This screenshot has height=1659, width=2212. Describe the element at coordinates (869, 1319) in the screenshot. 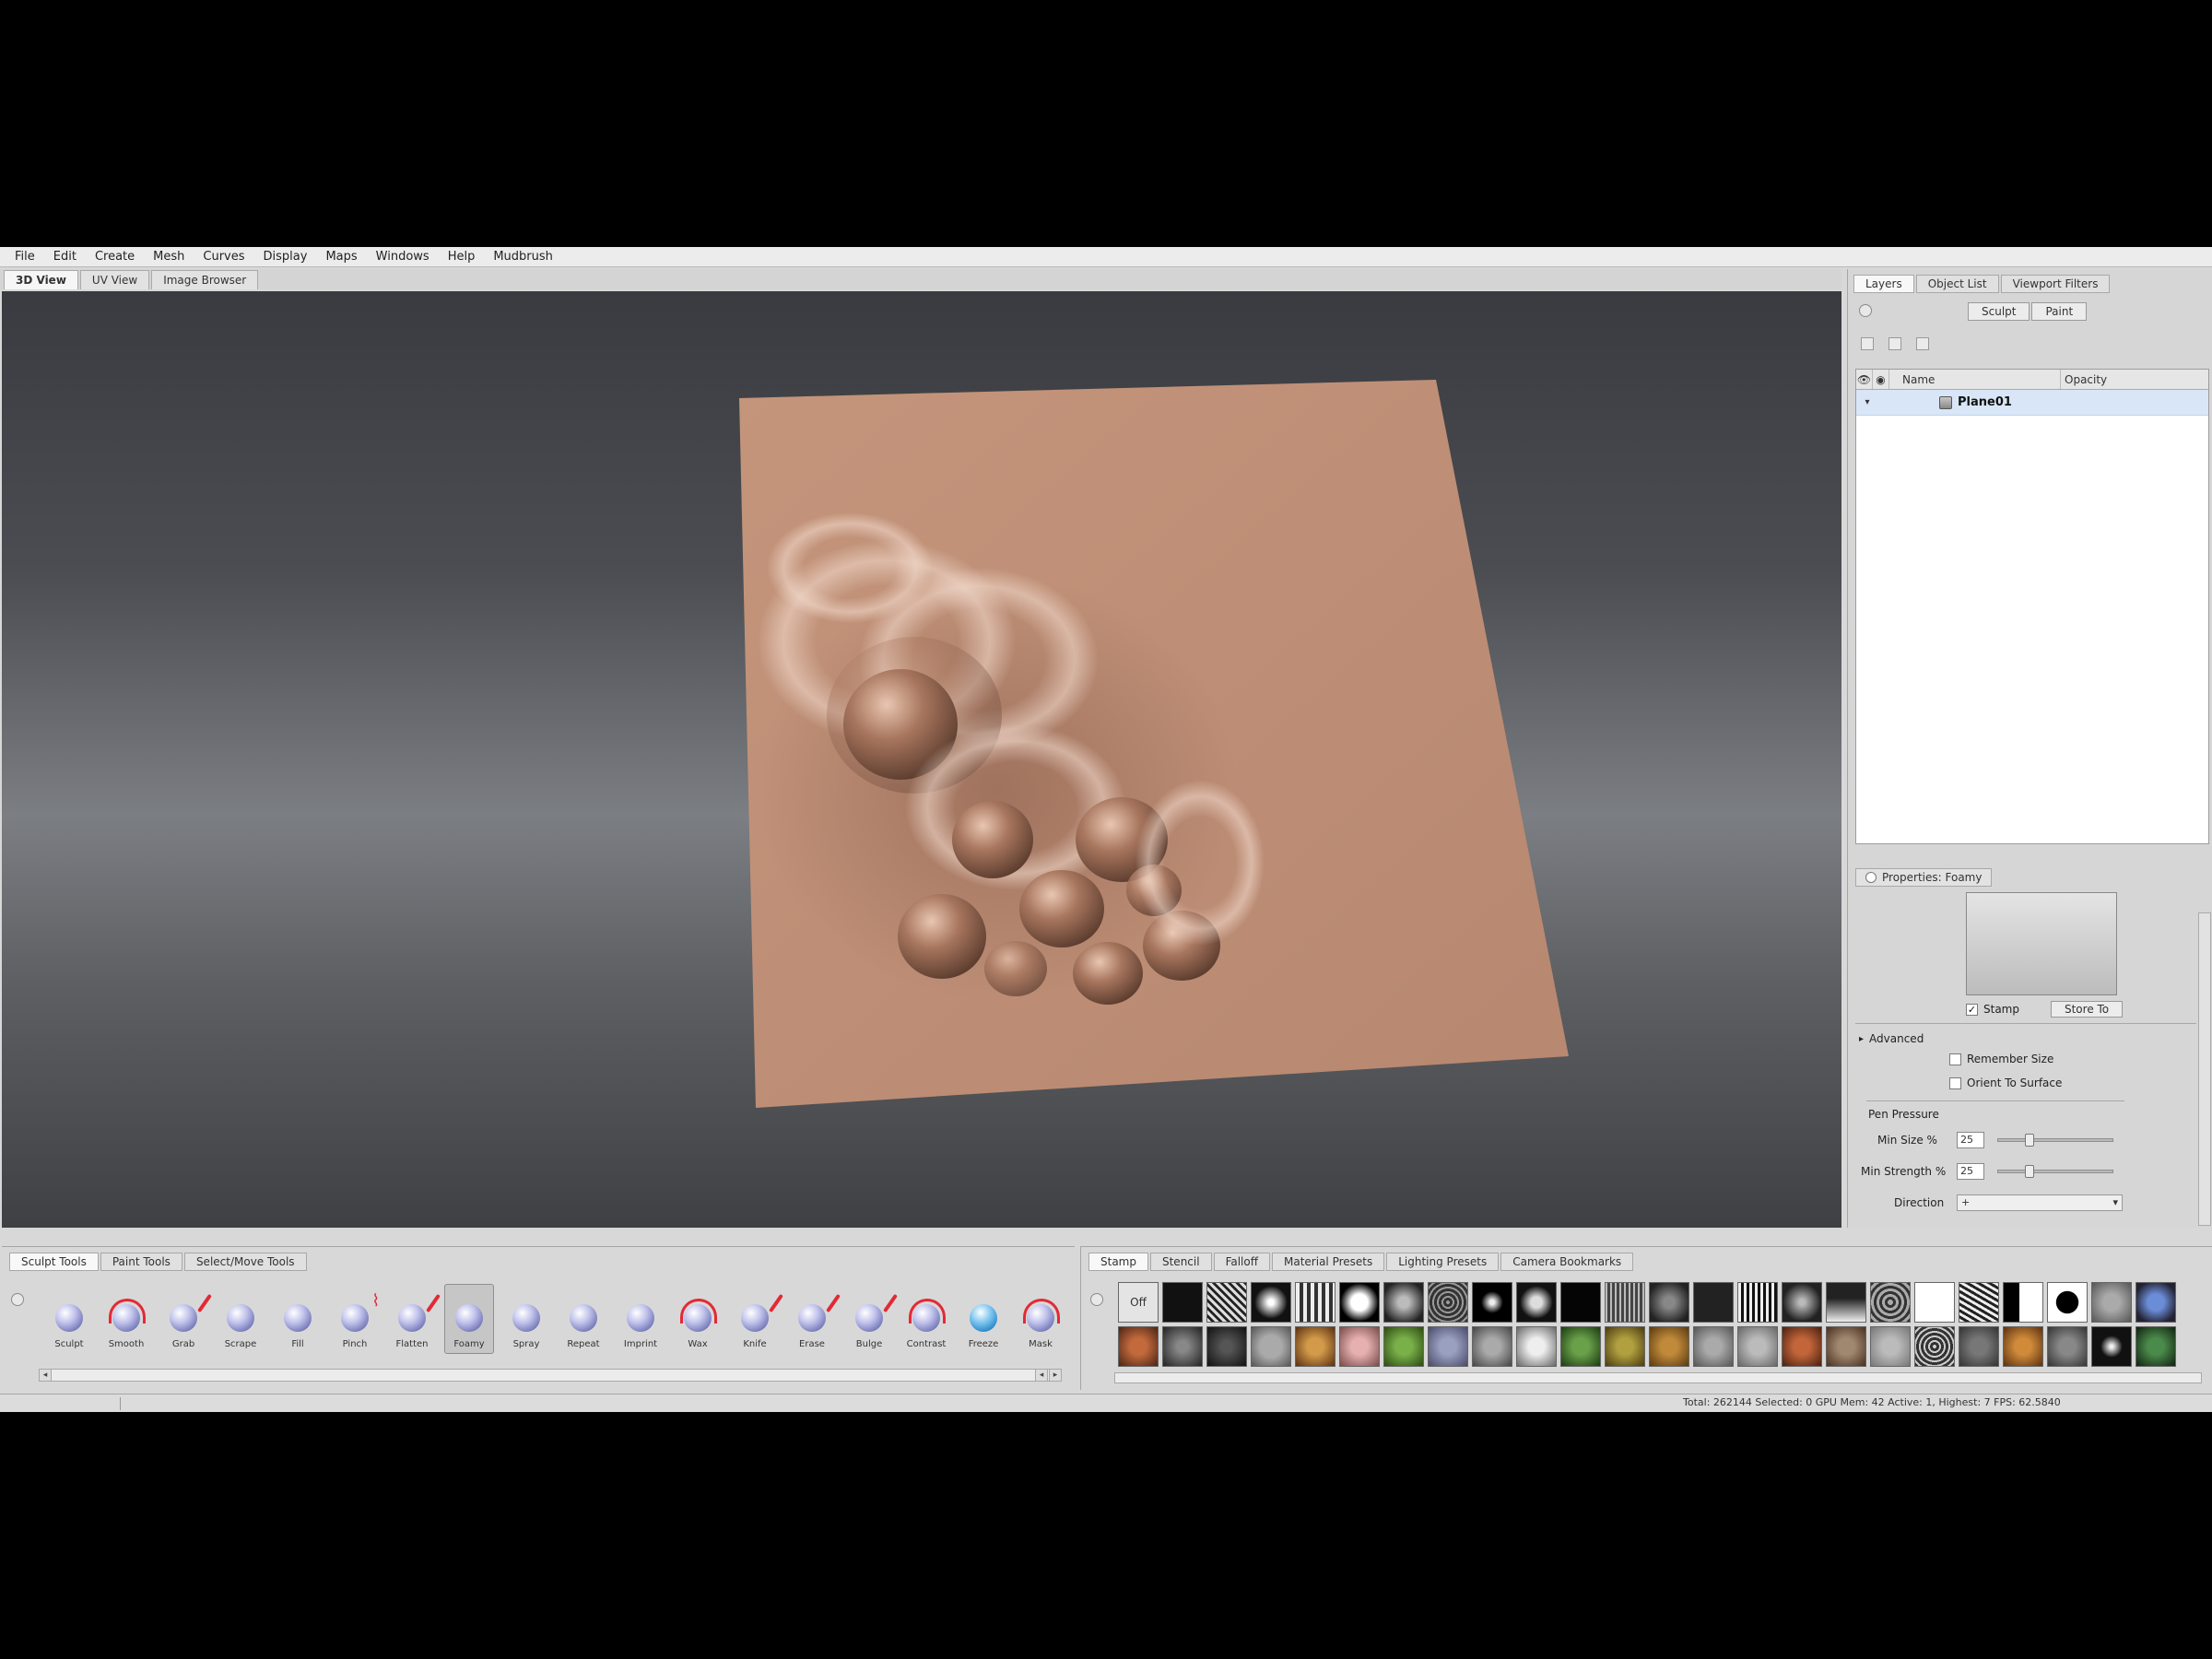

I see `tool-bulge: Bulge` at that location.